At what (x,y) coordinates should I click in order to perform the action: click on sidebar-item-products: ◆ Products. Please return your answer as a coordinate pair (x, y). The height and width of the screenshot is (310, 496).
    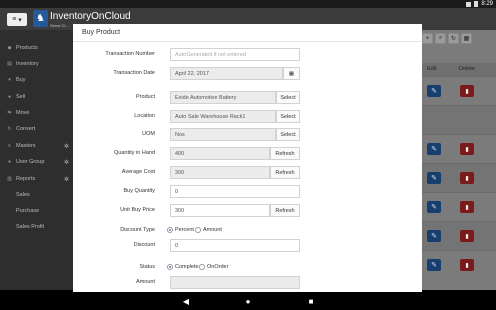
    Looking at the image, I should click on (37, 48).